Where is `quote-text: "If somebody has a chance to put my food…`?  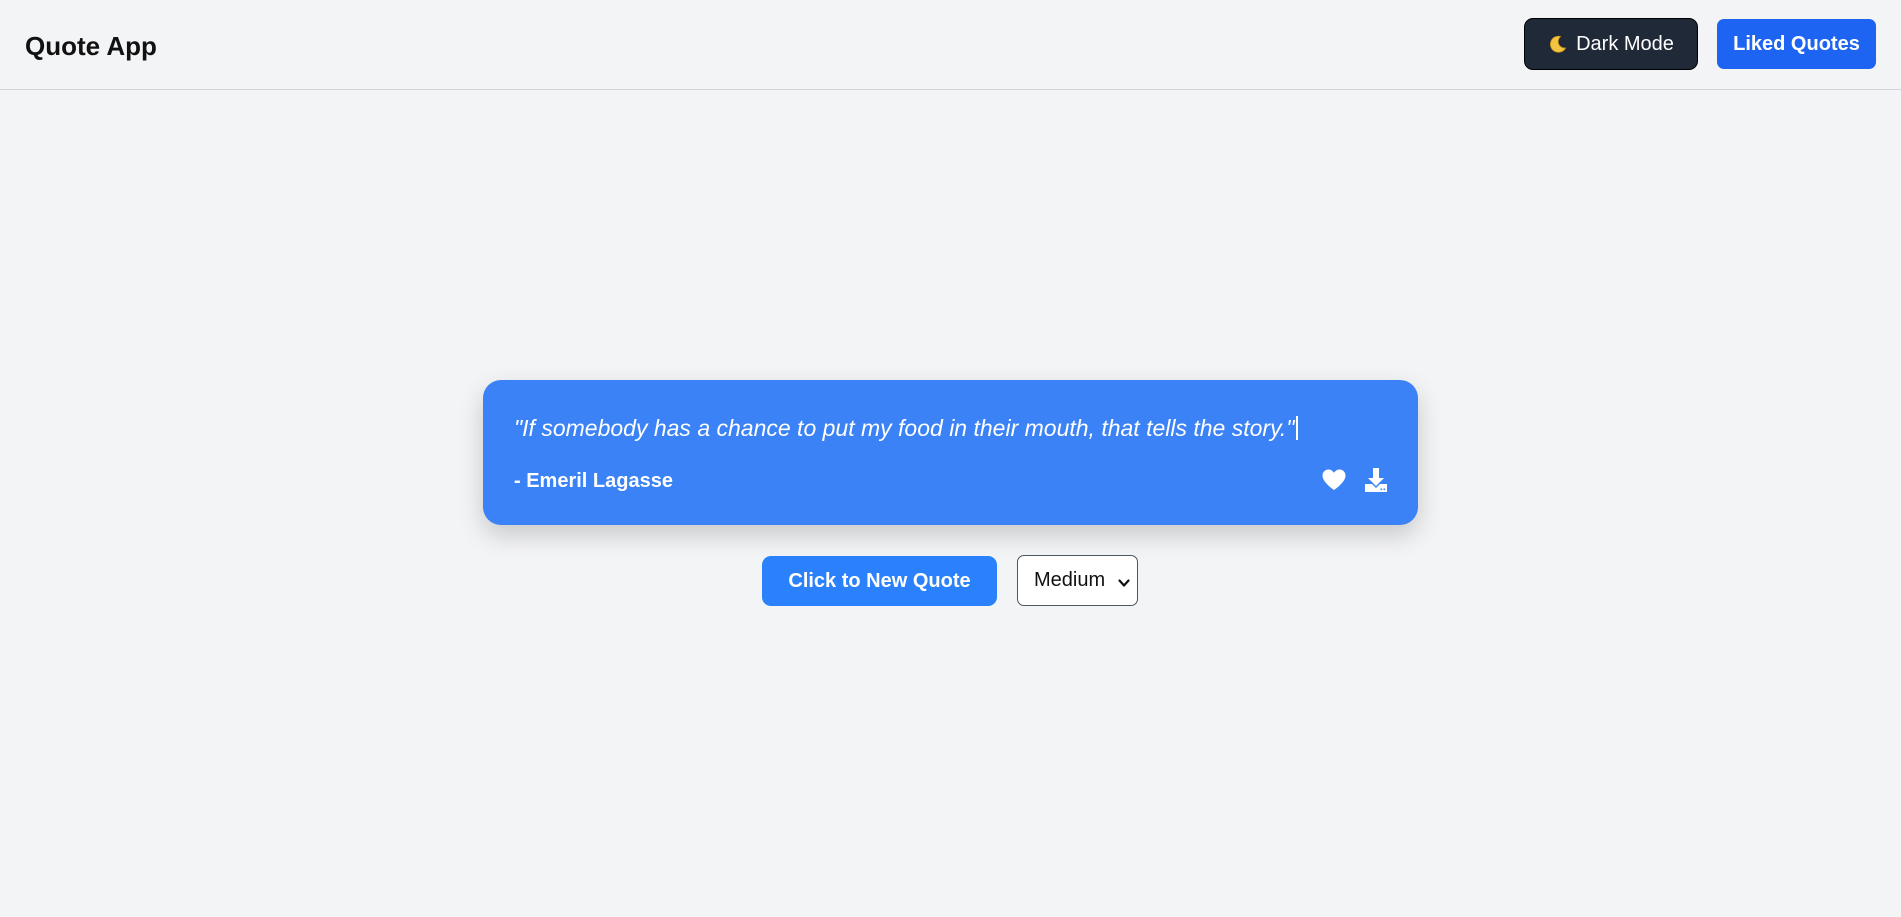 quote-text: "If somebody has a chance to put my food… is located at coordinates (904, 428).